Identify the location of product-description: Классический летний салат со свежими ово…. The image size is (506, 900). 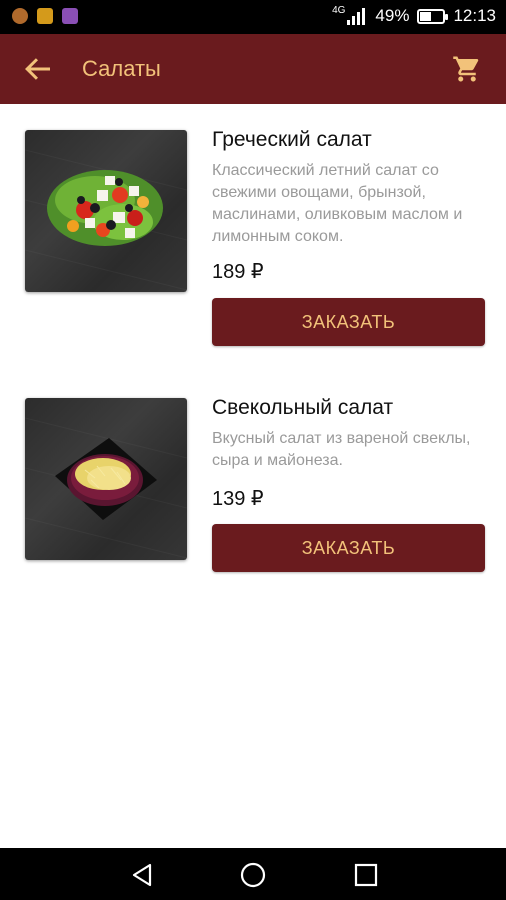
(337, 203).